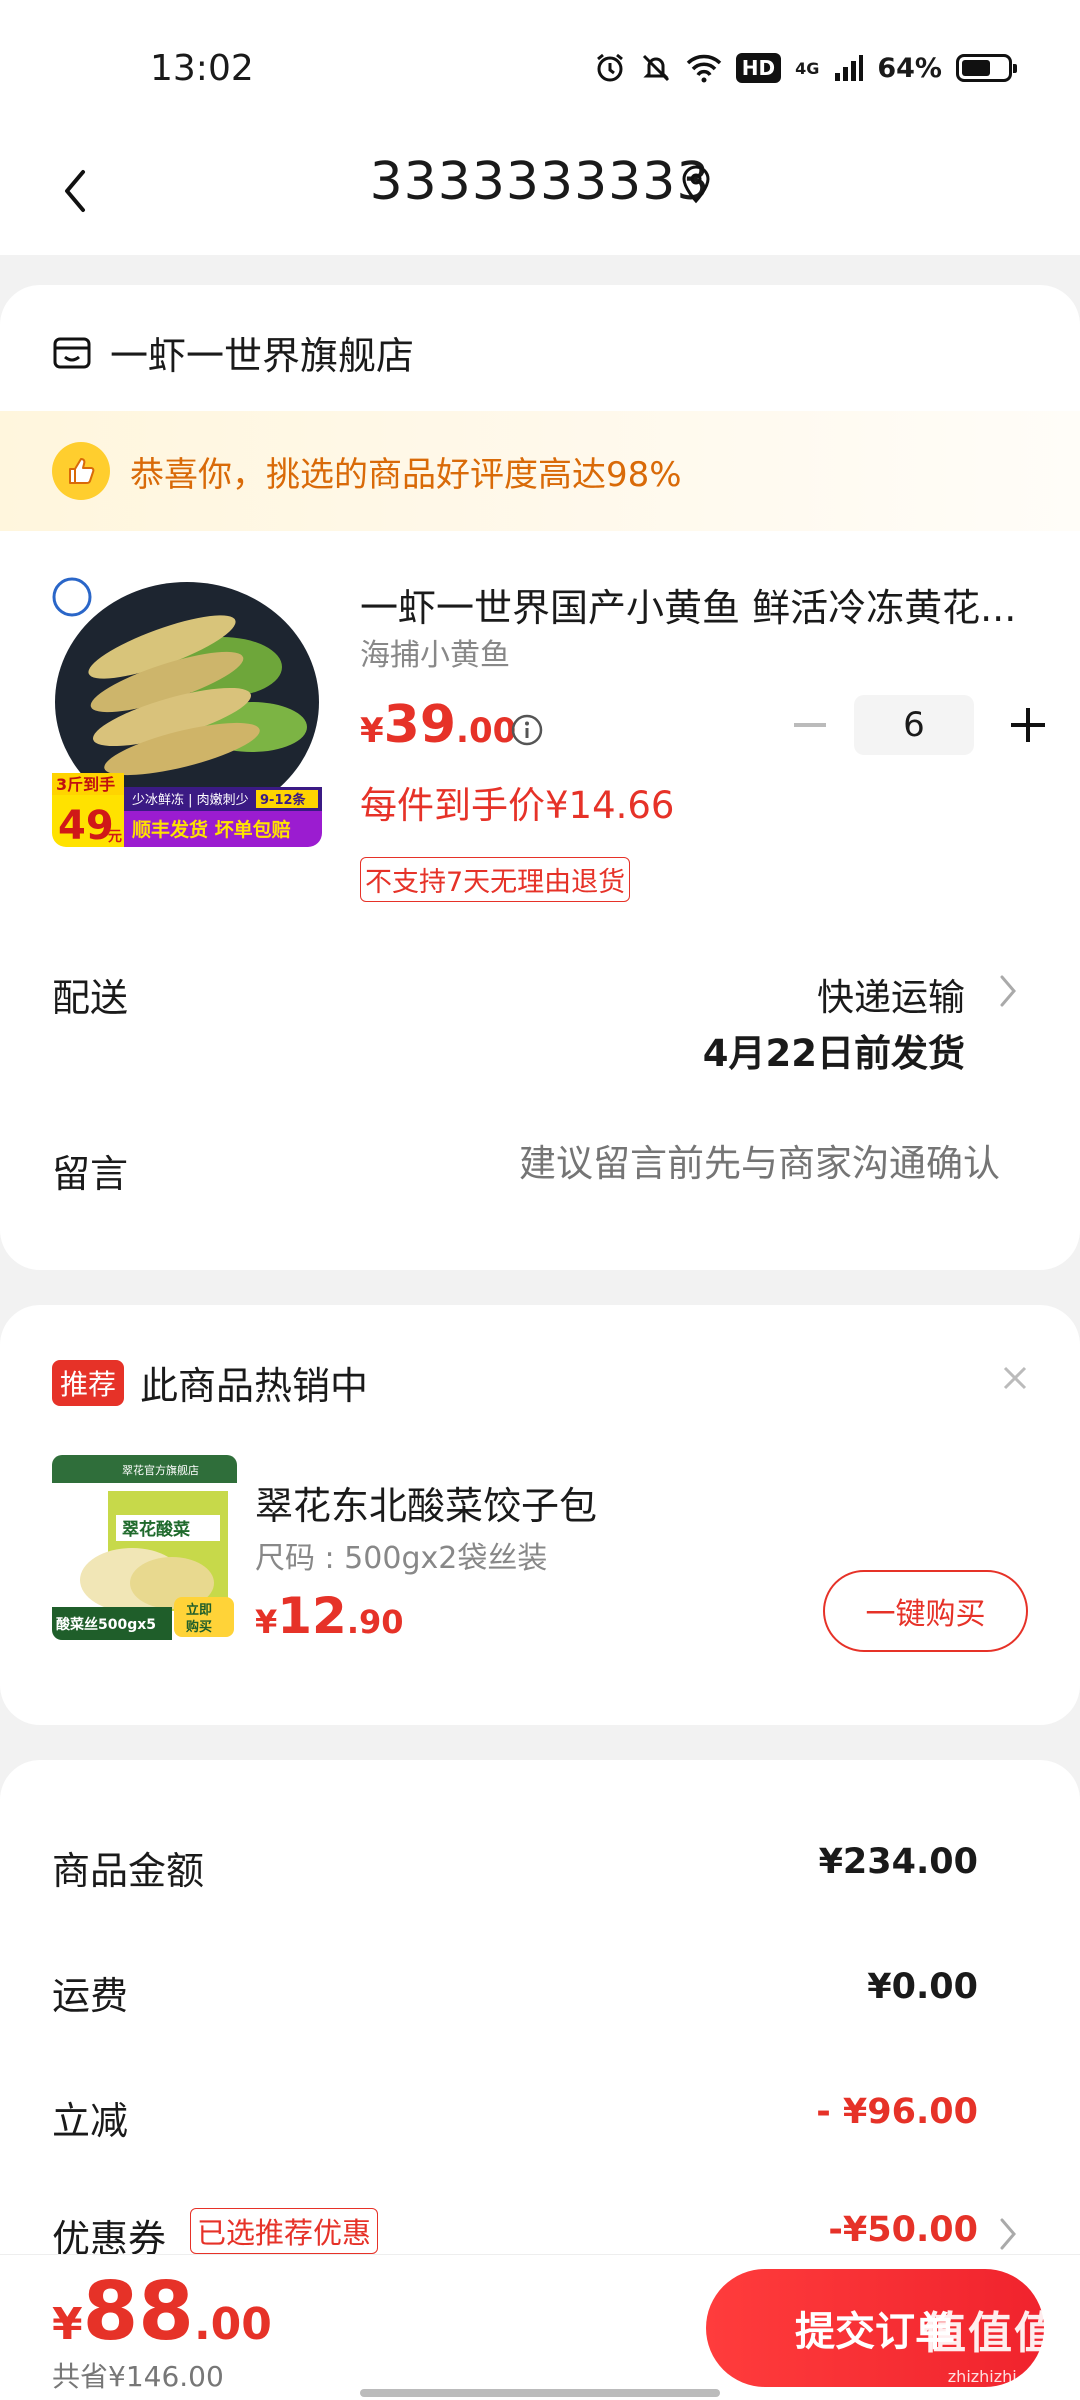 This screenshot has height=2400, width=1080. I want to click on signal-icon, so click(849, 68).